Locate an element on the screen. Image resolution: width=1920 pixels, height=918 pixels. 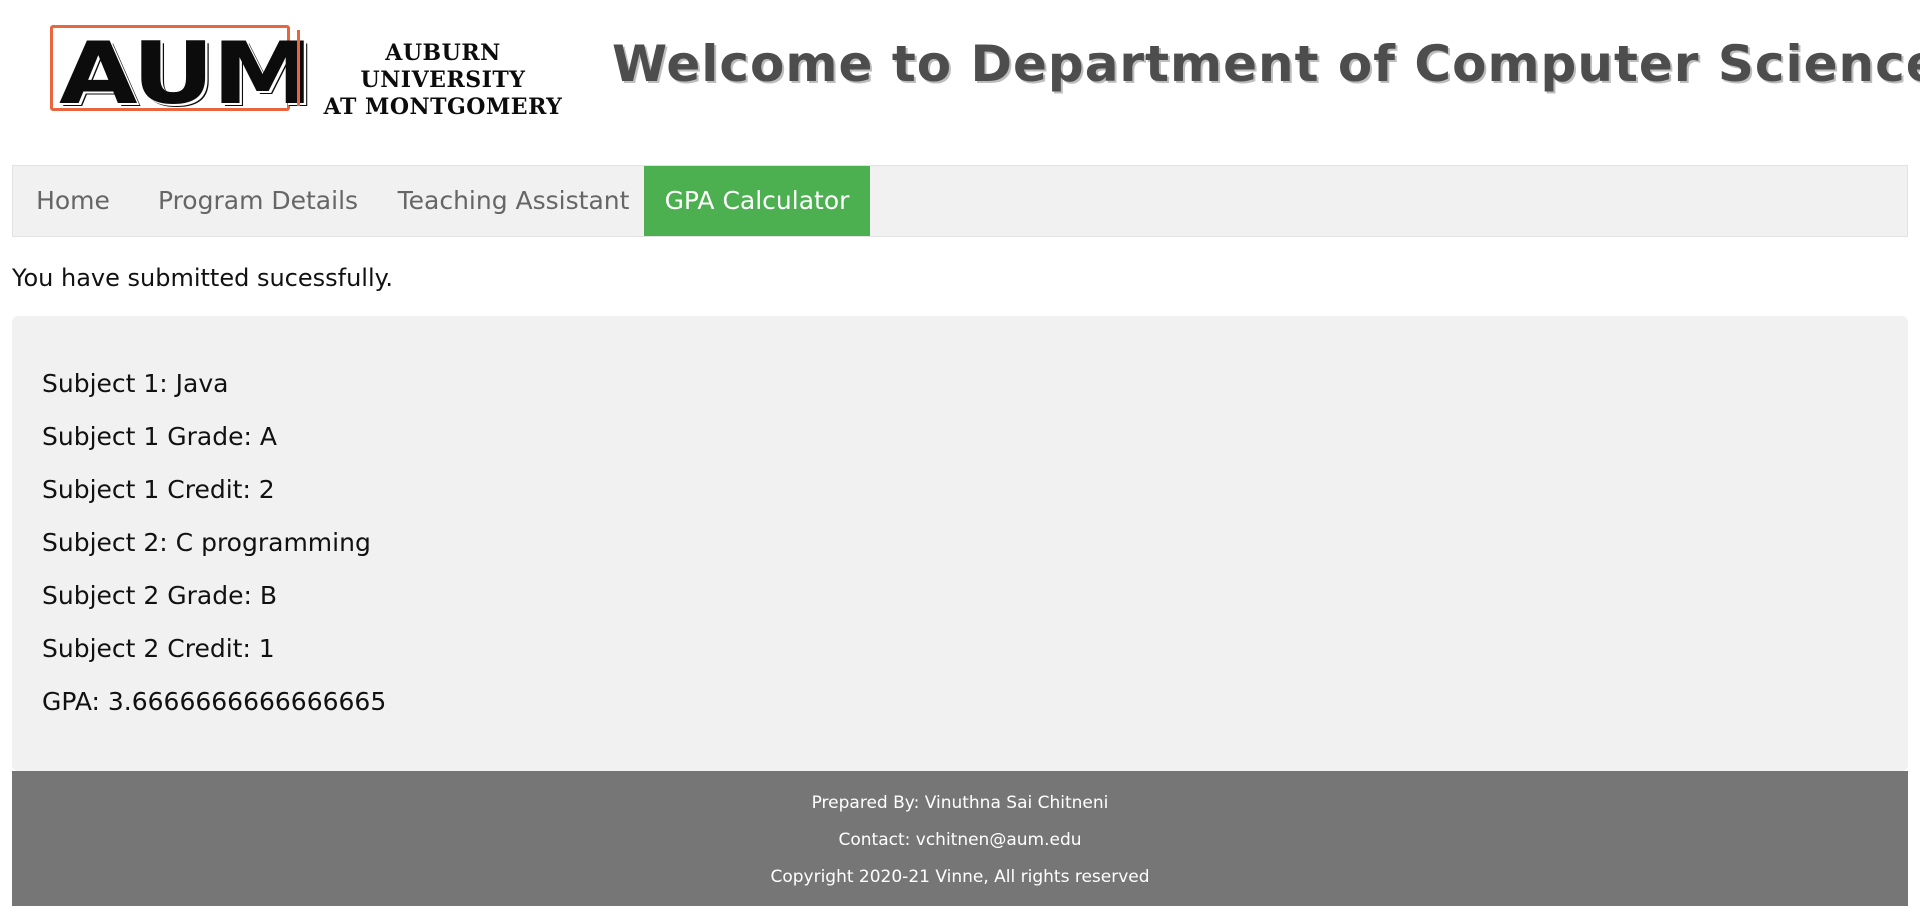
subject-1-credit: Subject 1 Credit: 2 is located at coordinates (158, 489).